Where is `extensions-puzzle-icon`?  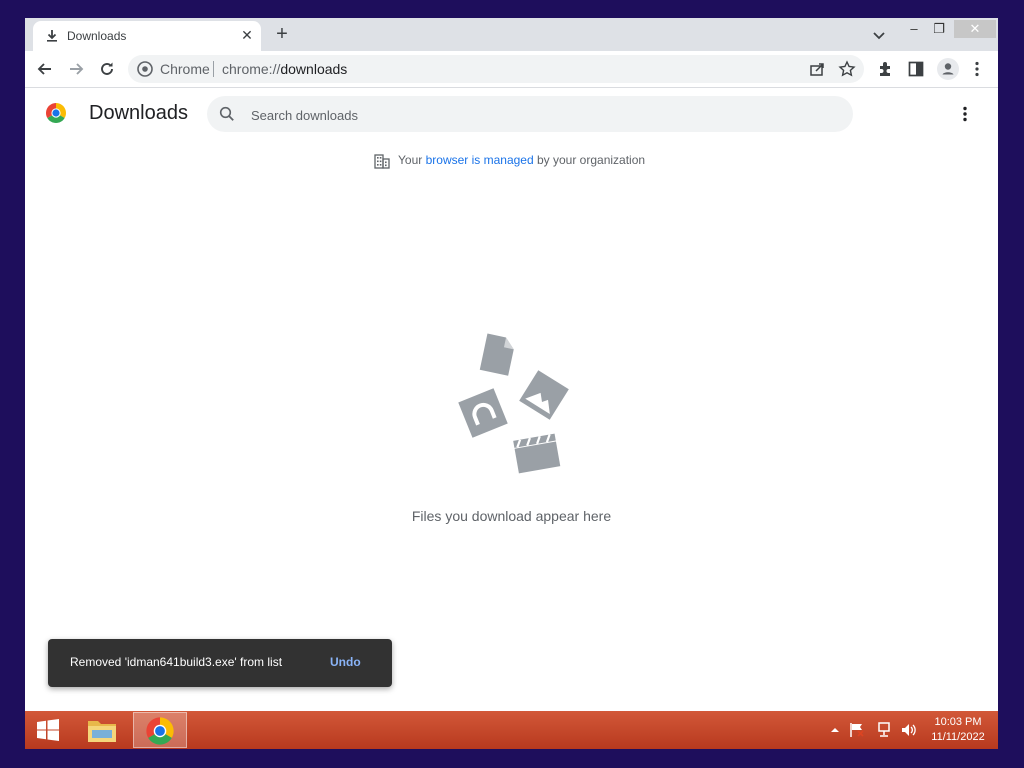 extensions-puzzle-icon is located at coordinates (886, 69).